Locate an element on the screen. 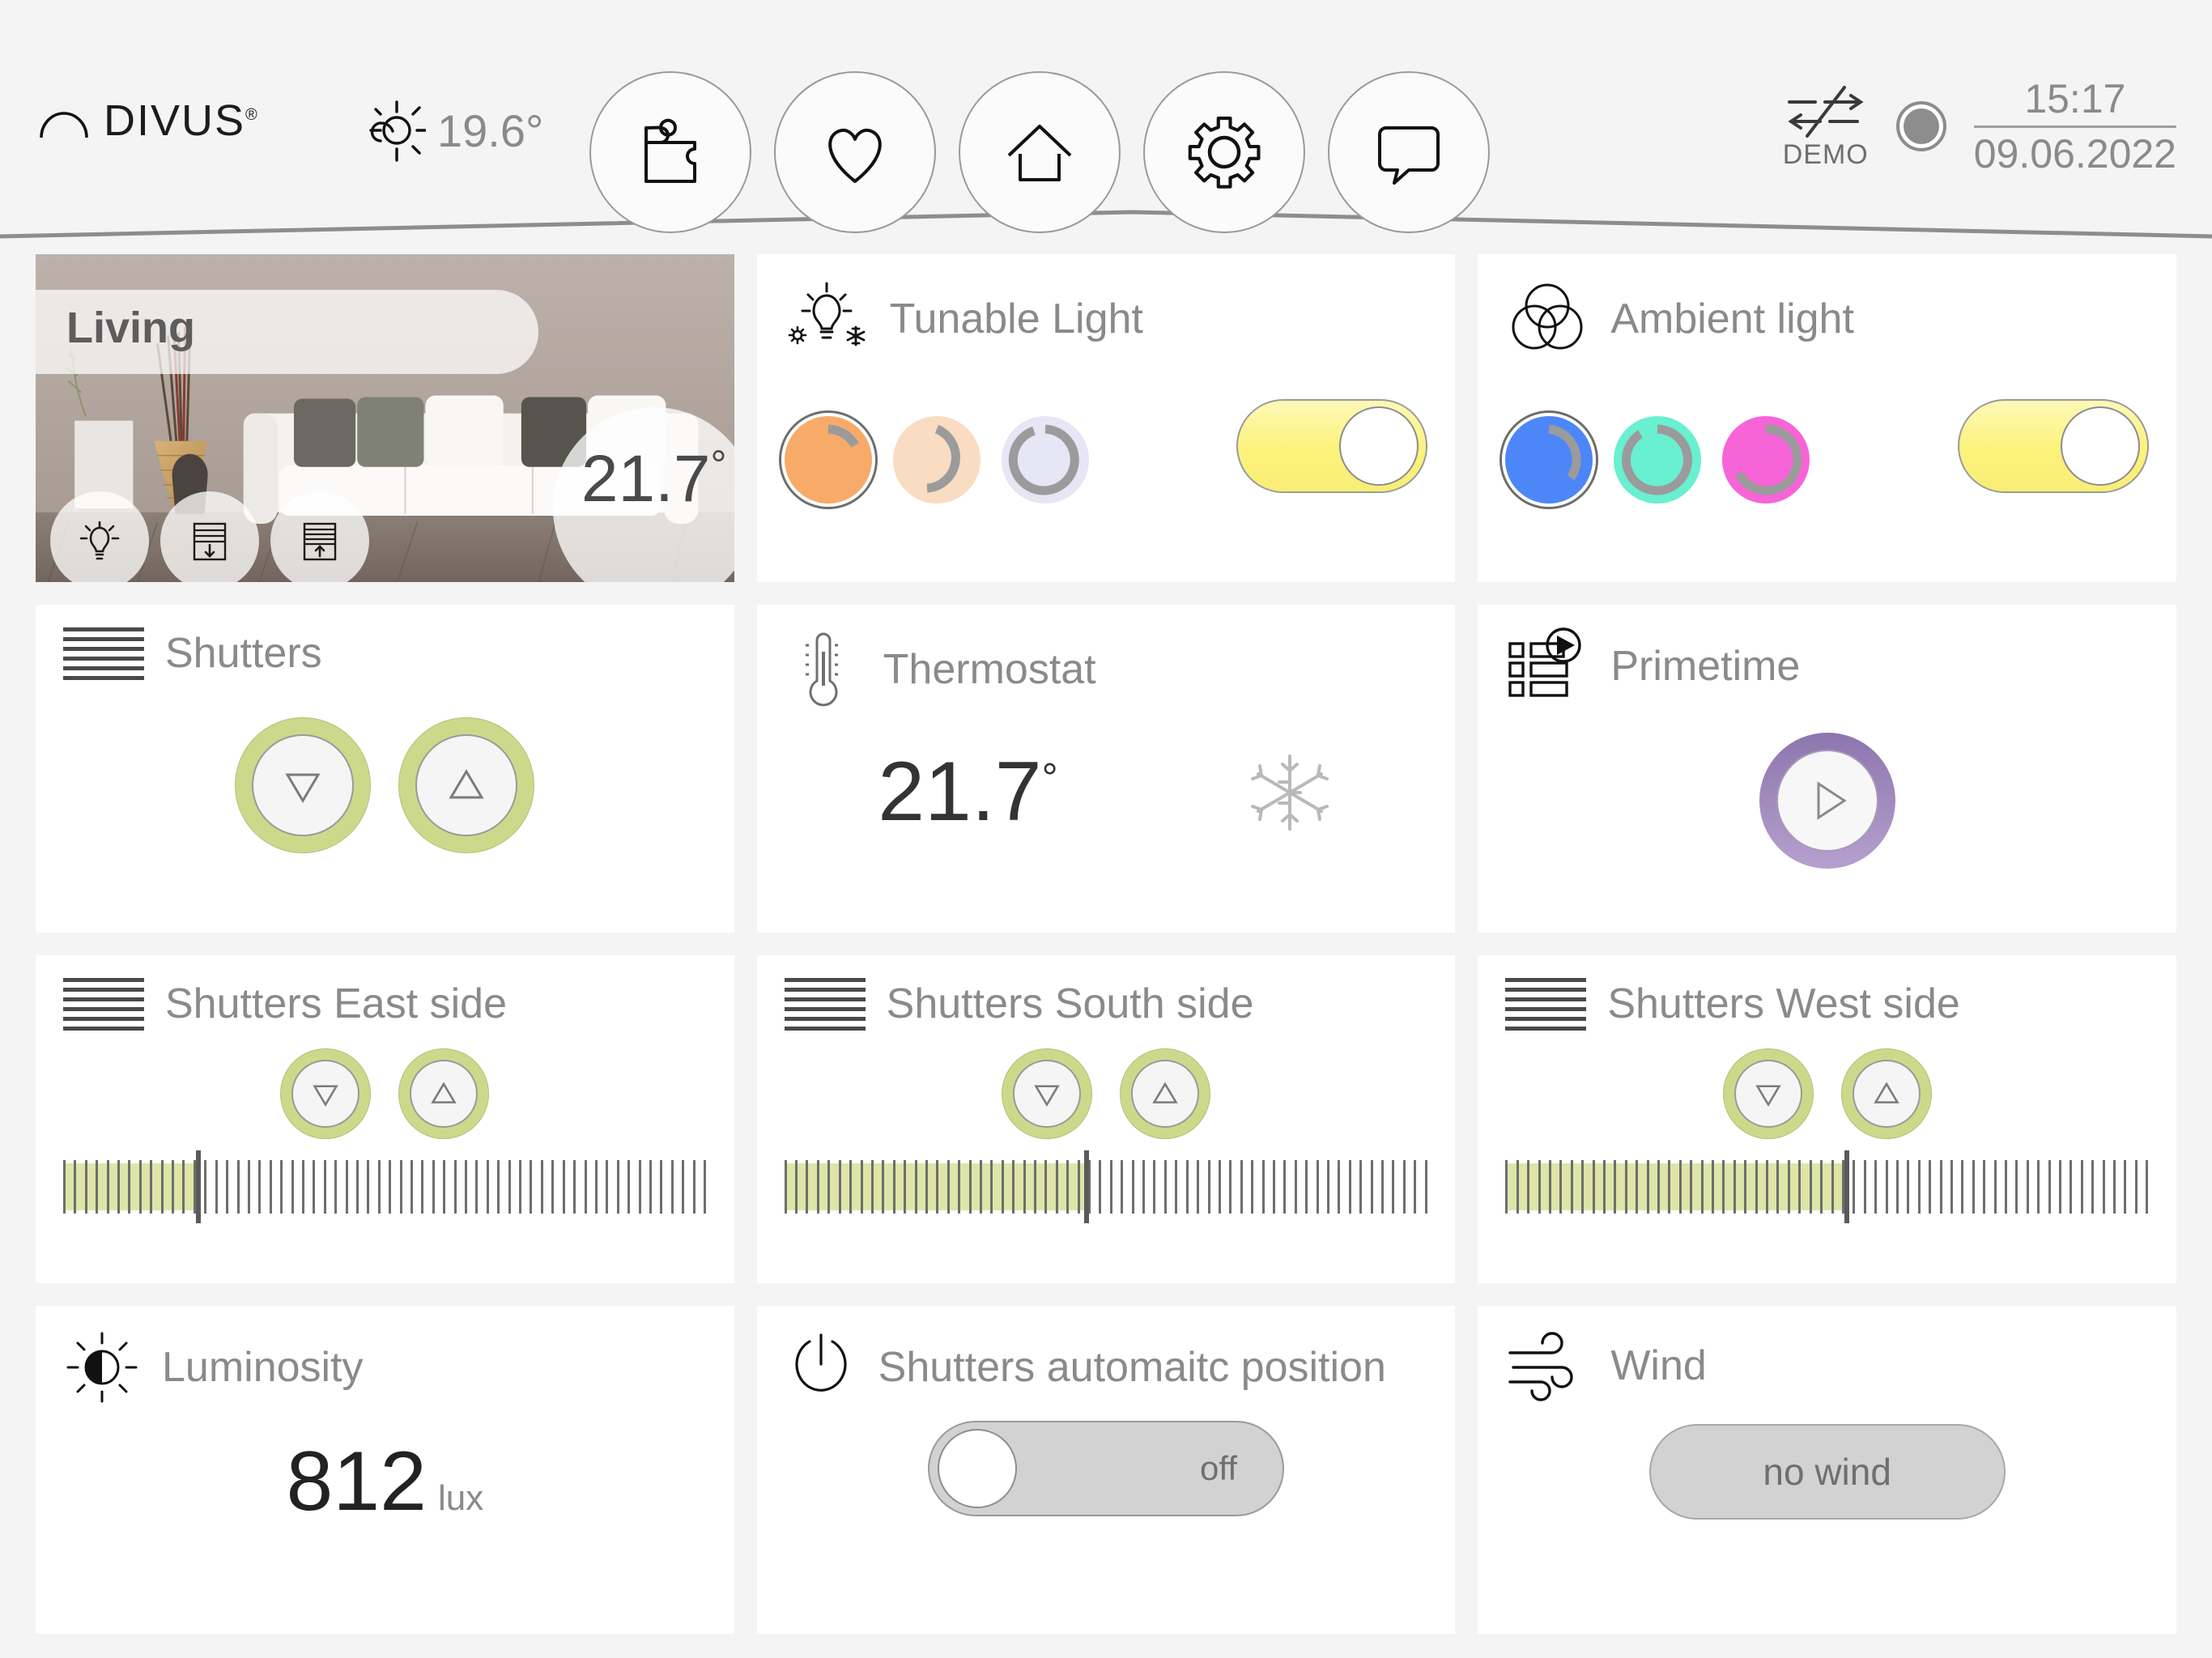 Image resolution: width=2212 pixels, height=1658 pixels. card-shutters-auto-position: Shutters automaitc position off is located at coordinates (1106, 1470).